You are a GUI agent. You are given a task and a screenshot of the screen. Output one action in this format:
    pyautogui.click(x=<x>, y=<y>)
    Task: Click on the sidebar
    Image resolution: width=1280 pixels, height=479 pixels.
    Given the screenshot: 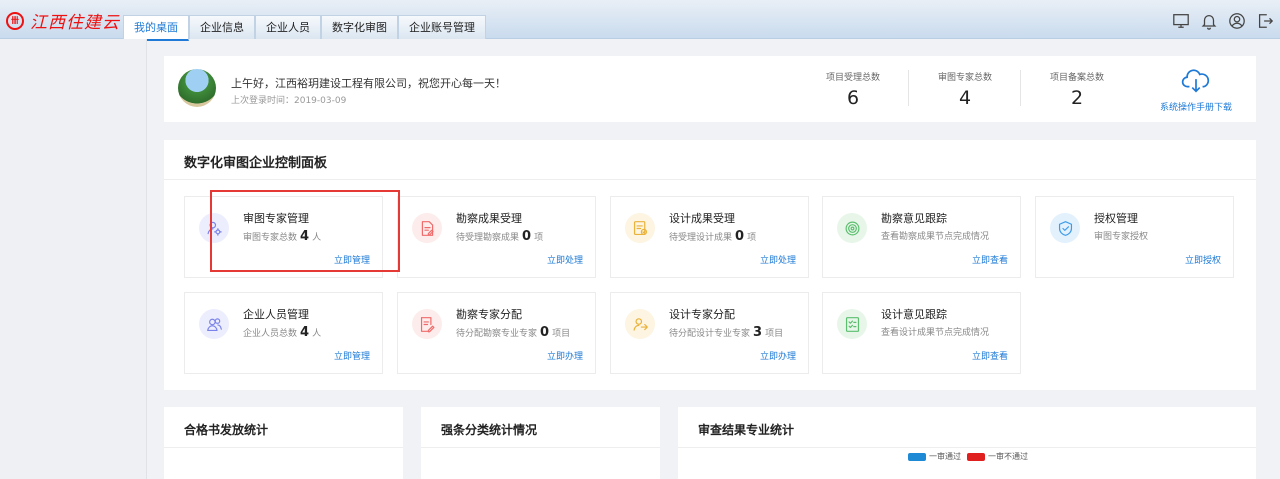 What is the action you would take?
    pyautogui.click(x=73, y=259)
    